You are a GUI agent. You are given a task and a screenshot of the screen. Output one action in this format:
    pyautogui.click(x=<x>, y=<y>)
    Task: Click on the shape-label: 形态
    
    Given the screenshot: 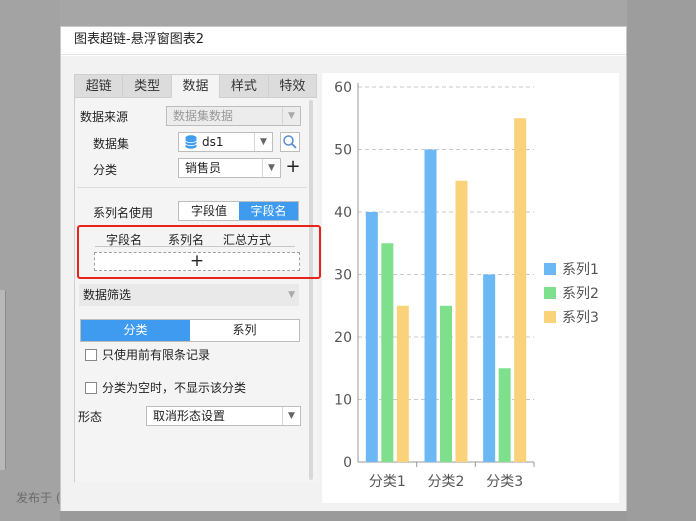 What is the action you would take?
    pyautogui.click(x=90, y=417)
    